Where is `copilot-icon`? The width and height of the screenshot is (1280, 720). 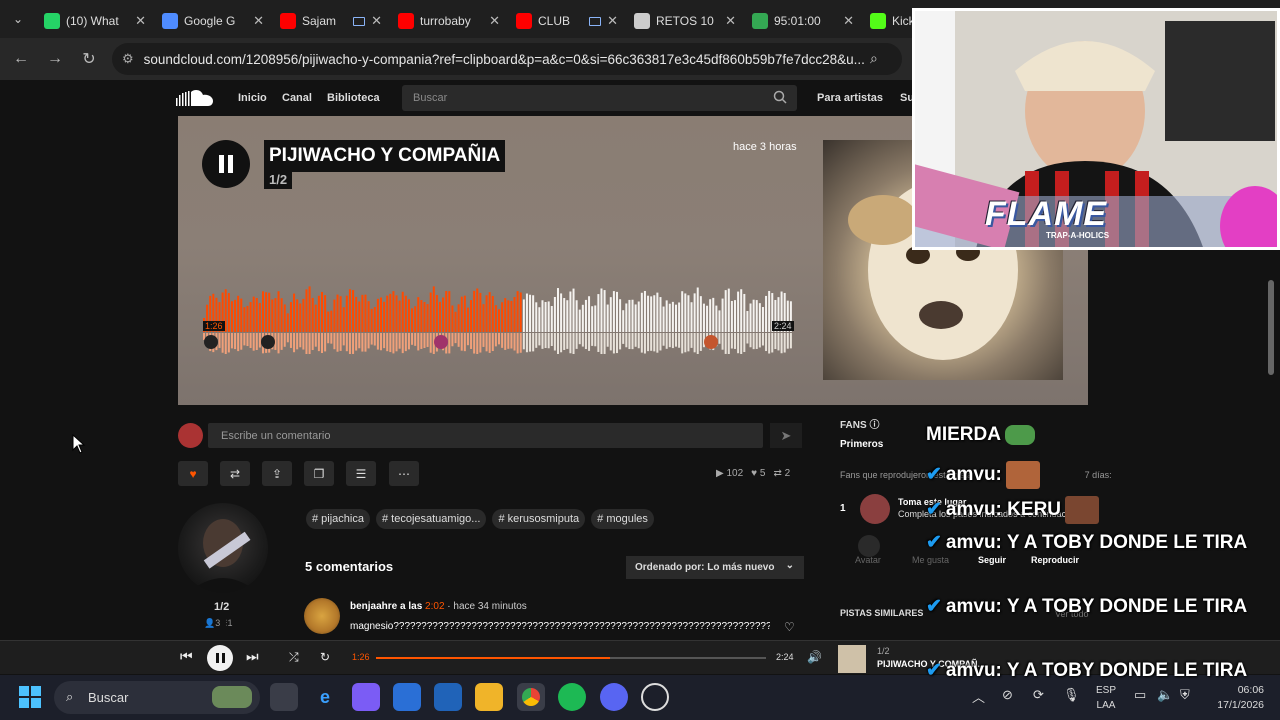 copilot-icon is located at coordinates (366, 697).